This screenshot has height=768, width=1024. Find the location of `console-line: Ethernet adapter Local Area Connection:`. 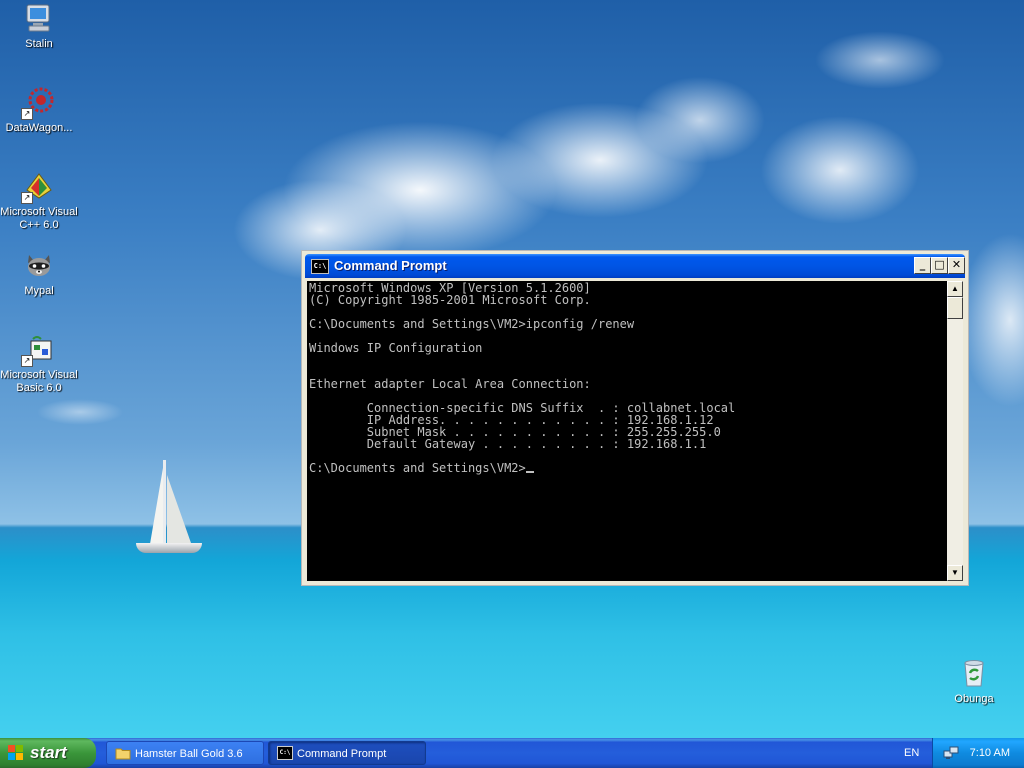

console-line: Ethernet adapter Local Area Connection: is located at coordinates (450, 384).